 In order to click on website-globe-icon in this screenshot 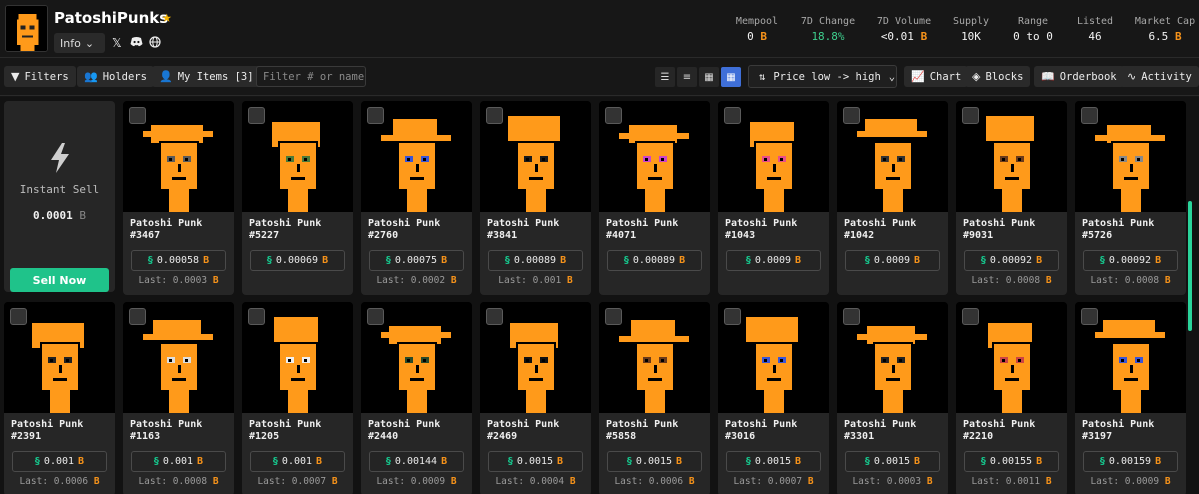, I will do `click(155, 43)`.